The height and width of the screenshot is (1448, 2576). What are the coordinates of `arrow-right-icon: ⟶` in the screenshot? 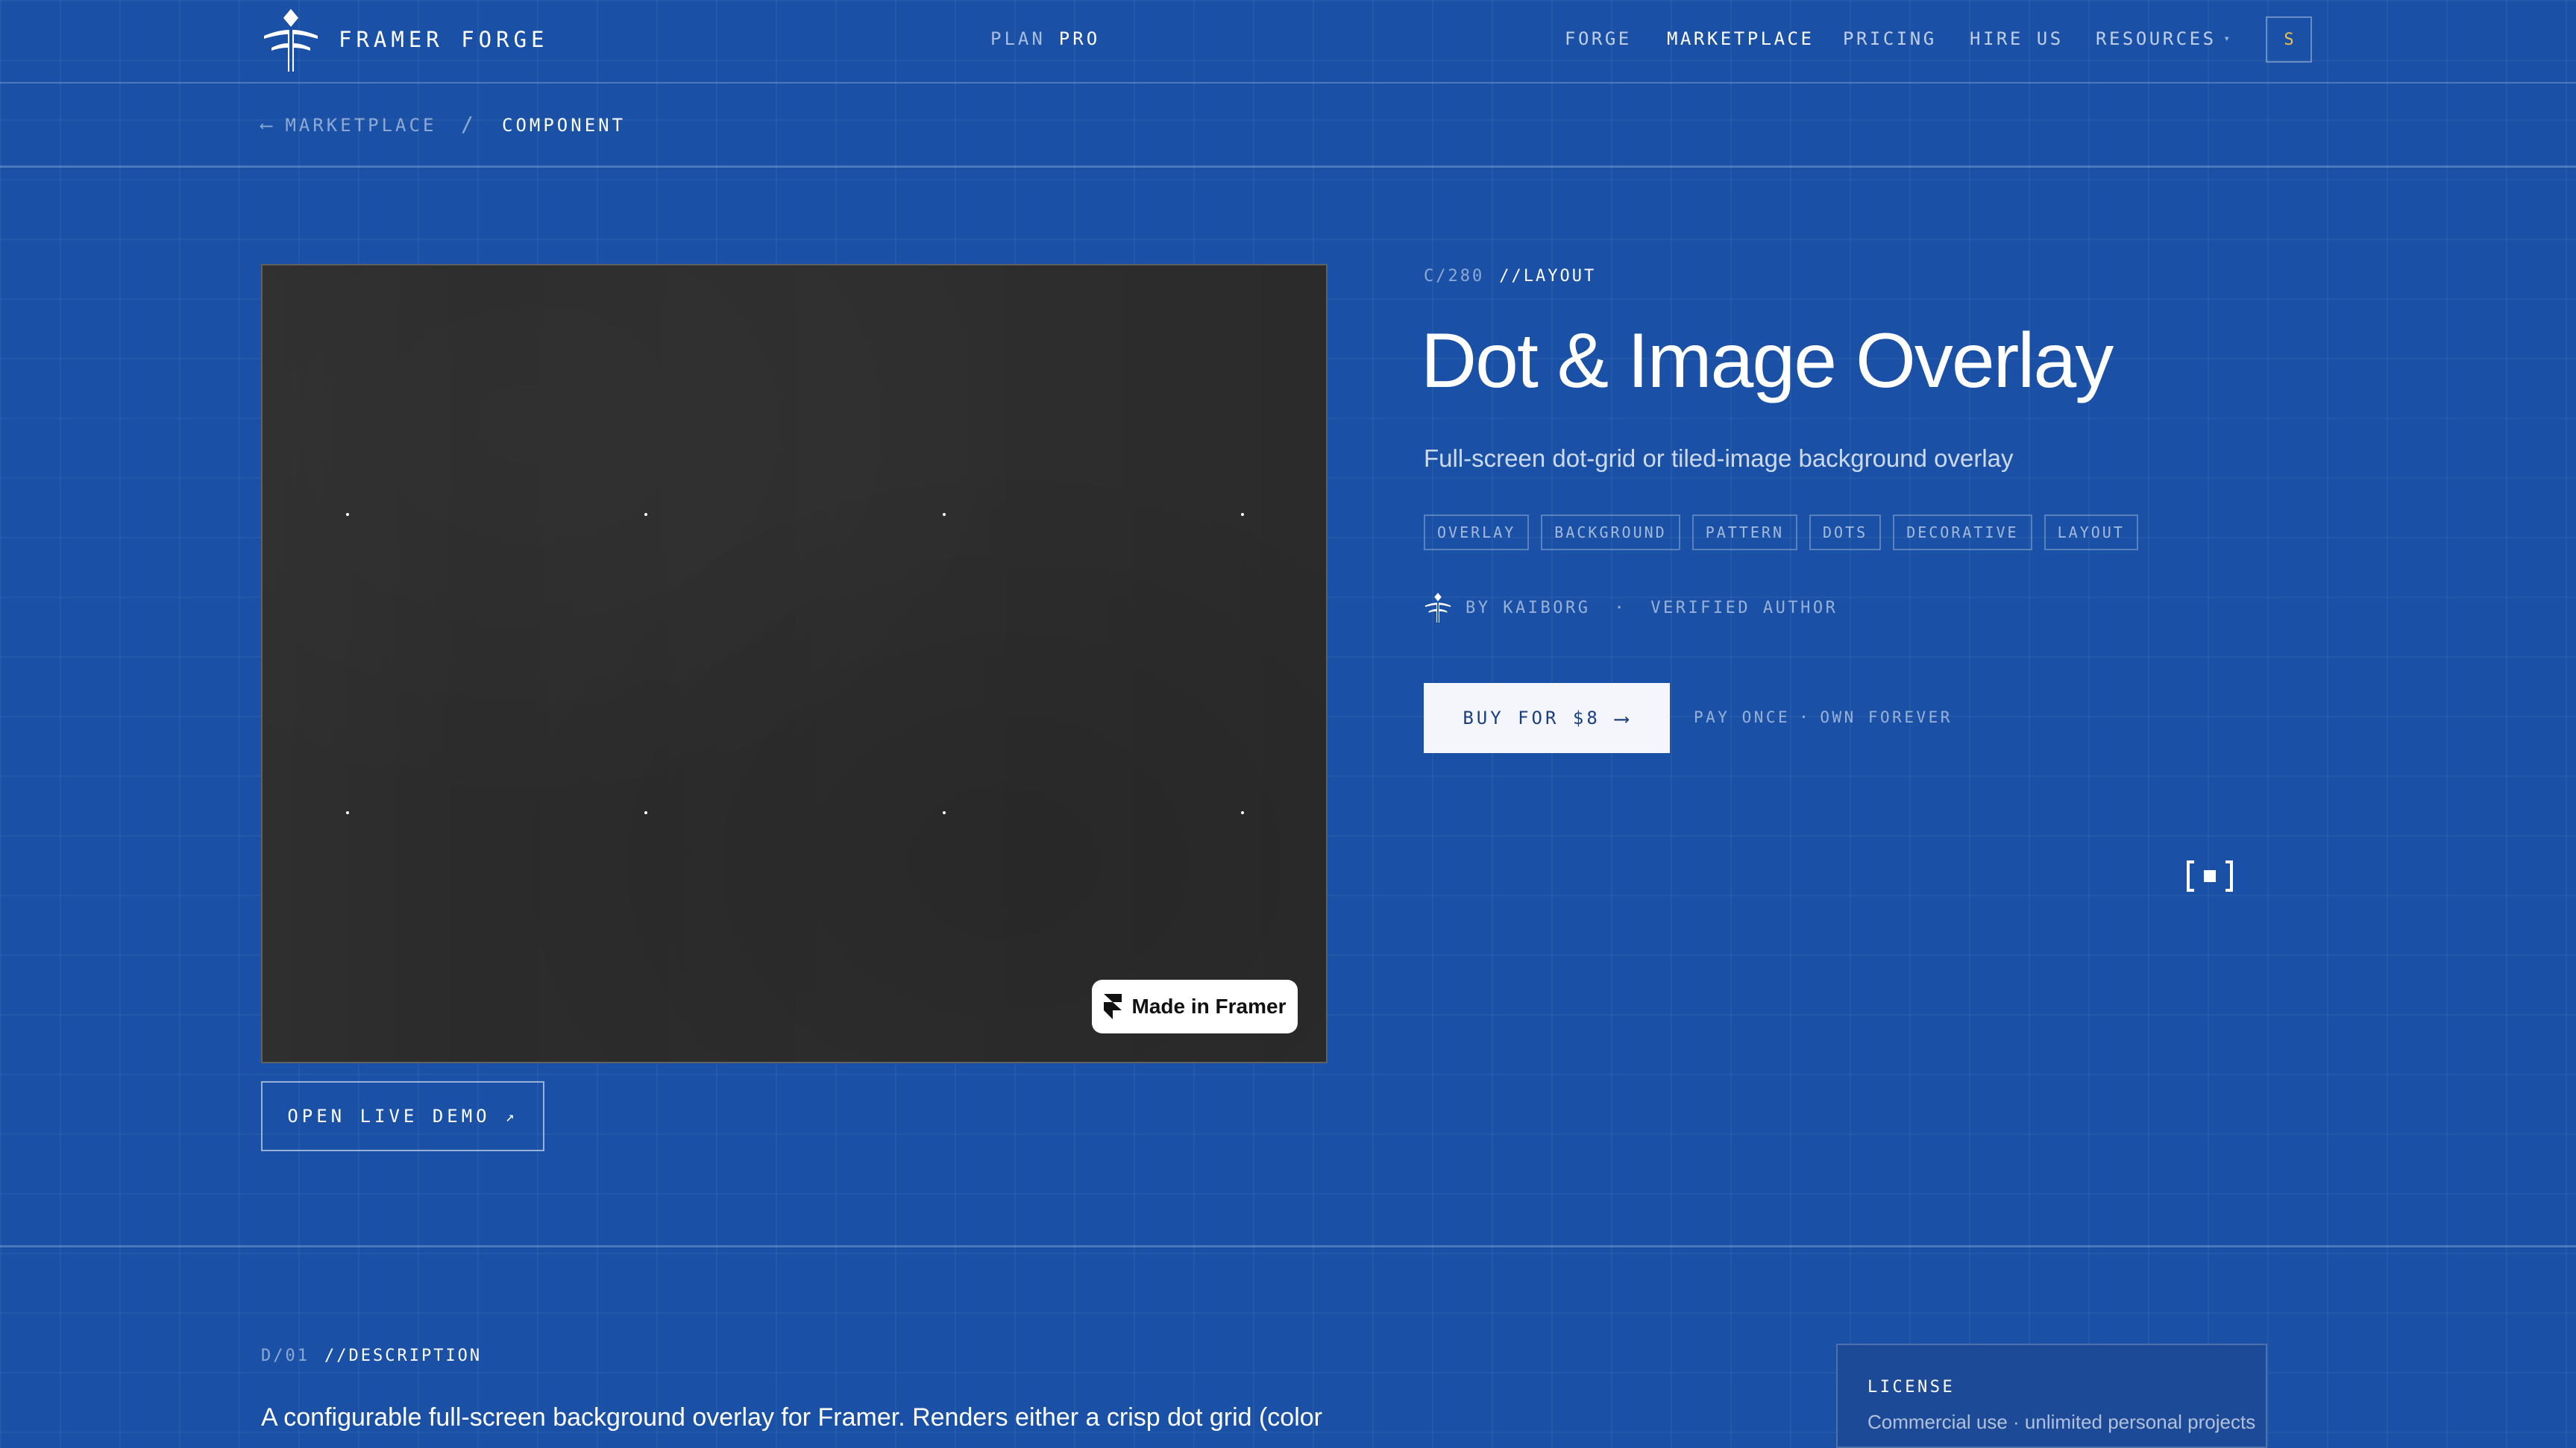 It's located at (1623, 718).